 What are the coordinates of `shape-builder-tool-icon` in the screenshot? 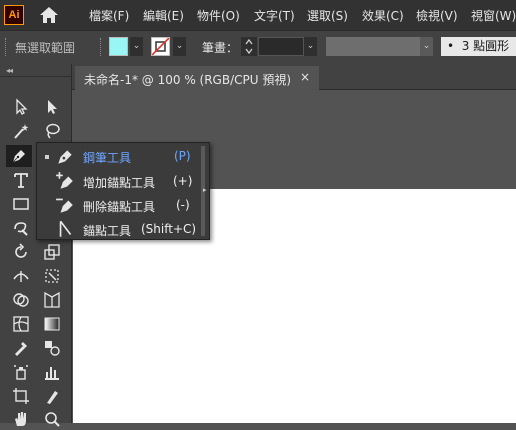 It's located at (21, 300).